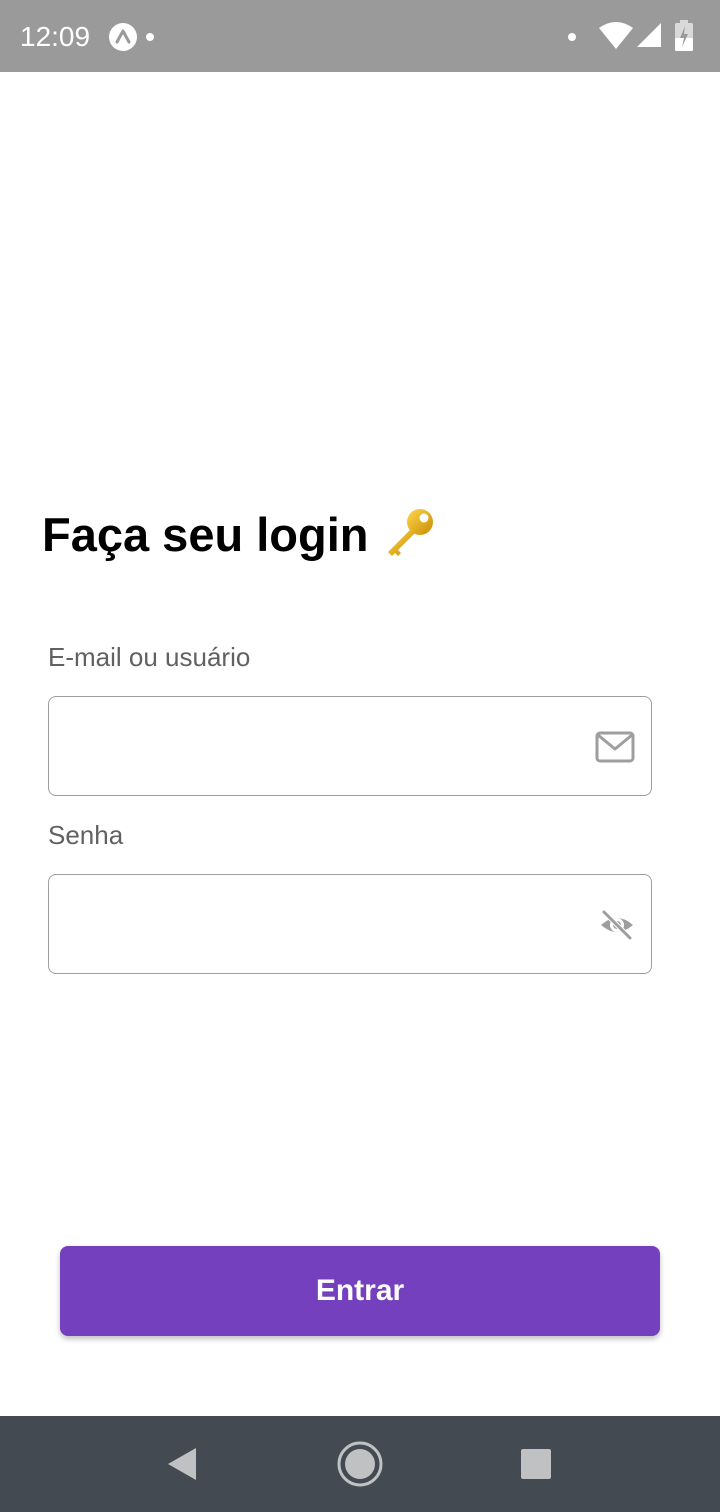  I want to click on battery-icon, so click(684, 35).